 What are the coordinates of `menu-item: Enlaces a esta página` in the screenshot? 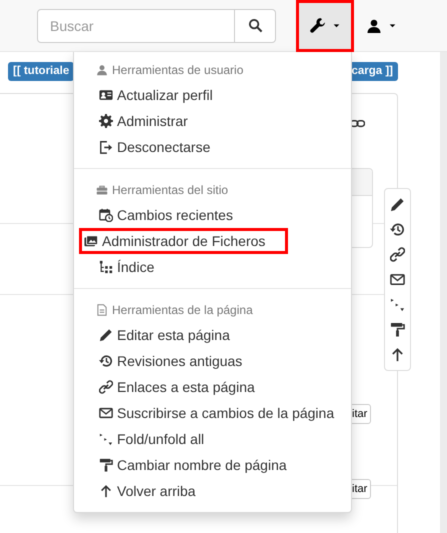 It's located at (183, 387).